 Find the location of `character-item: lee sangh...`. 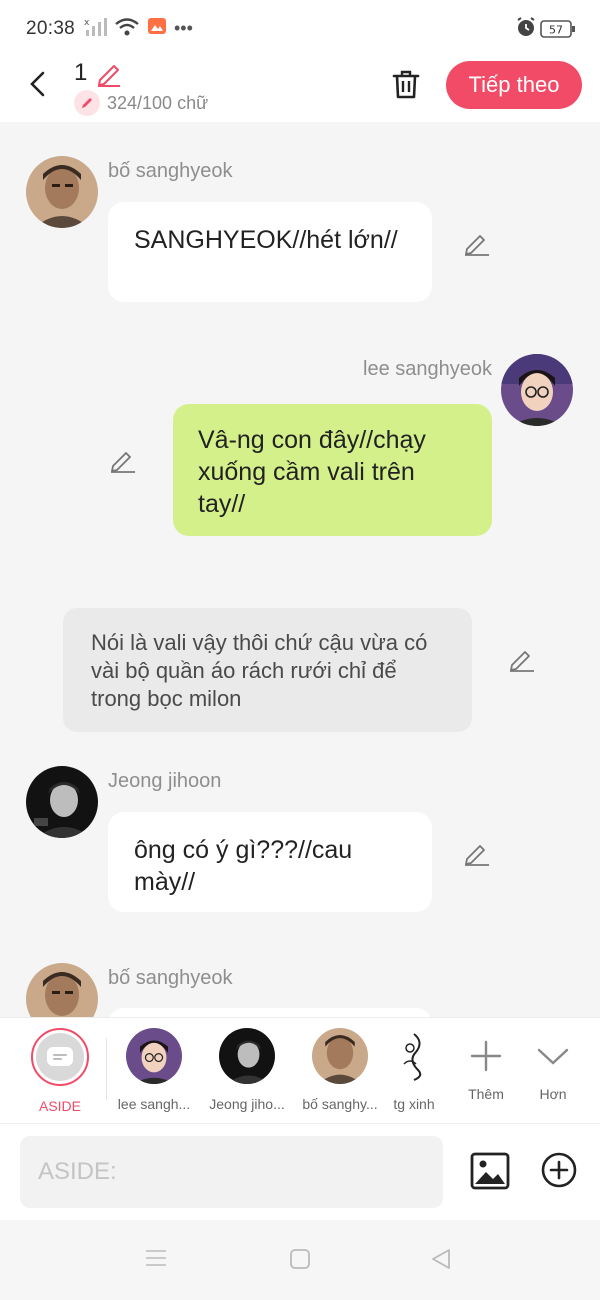

character-item: lee sangh... is located at coordinates (154, 1070).